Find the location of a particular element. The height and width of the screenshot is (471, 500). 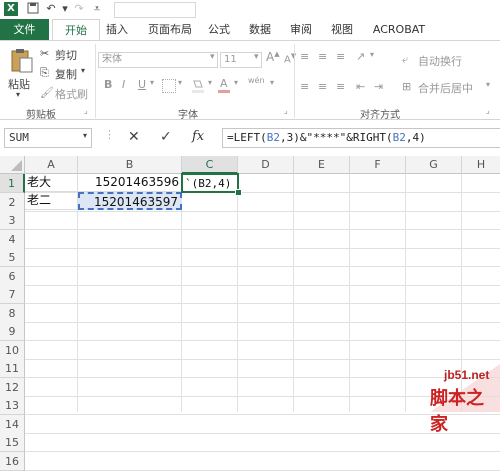

column-header-e: E is located at coordinates (322, 165).